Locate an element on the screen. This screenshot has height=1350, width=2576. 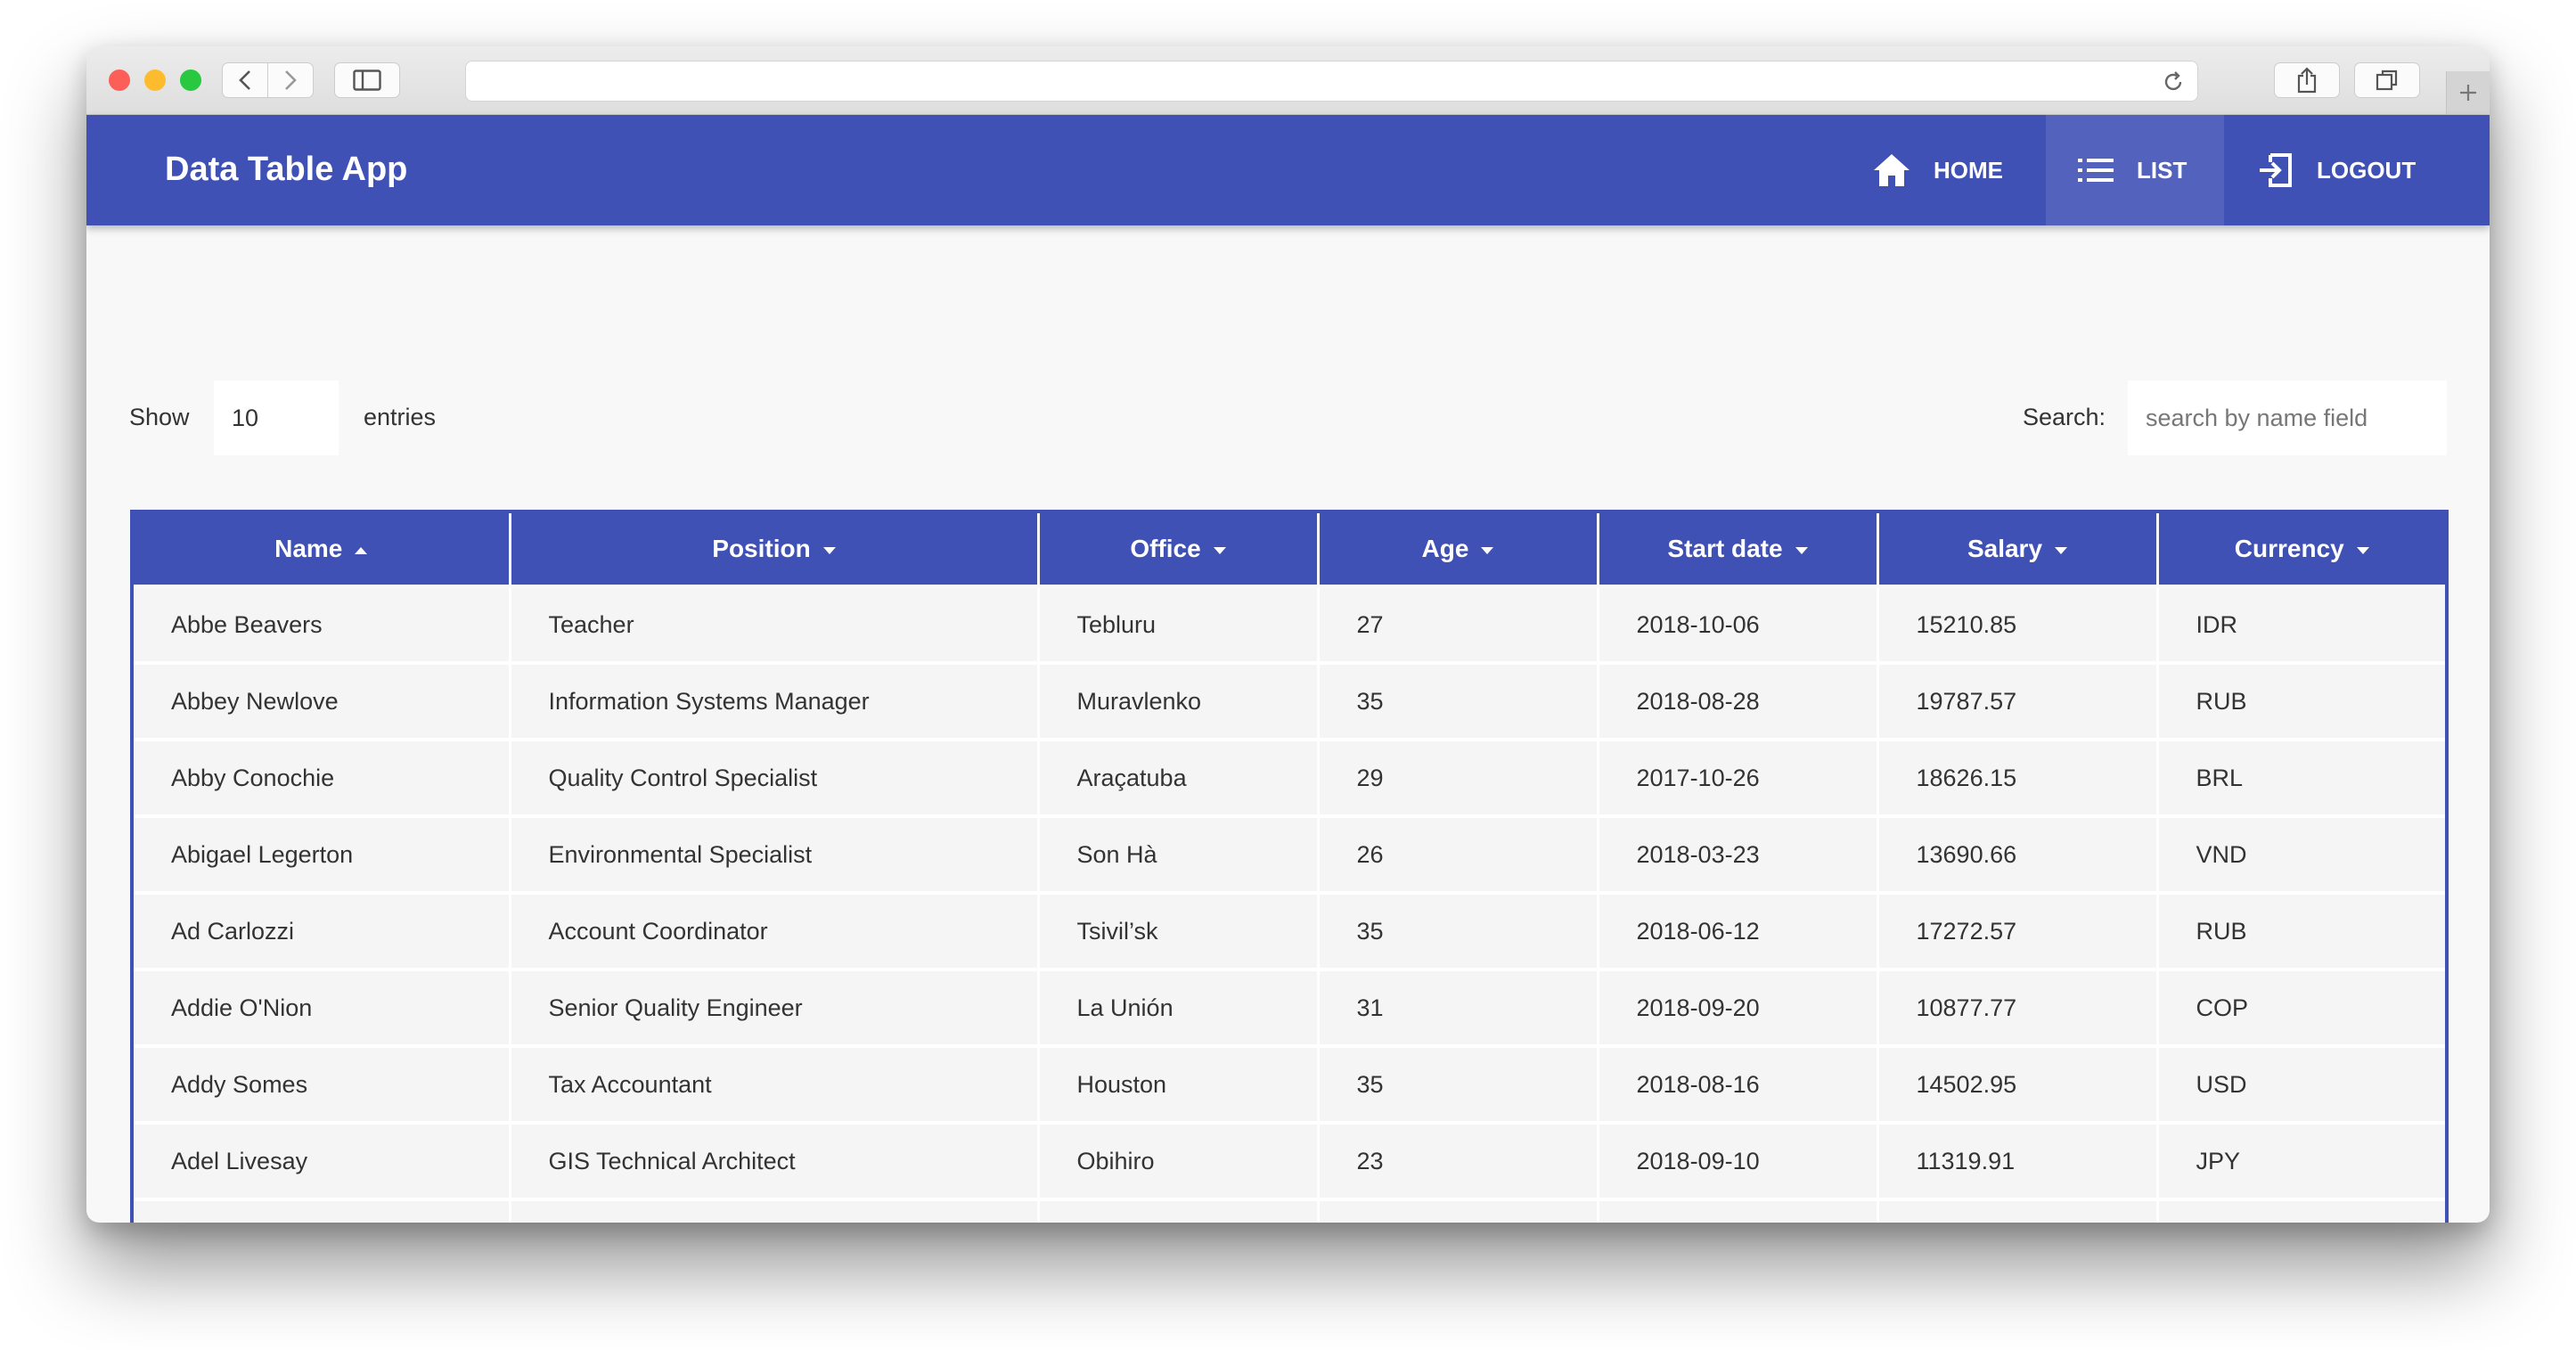
sidebar-toggle-button is located at coordinates (367, 80).